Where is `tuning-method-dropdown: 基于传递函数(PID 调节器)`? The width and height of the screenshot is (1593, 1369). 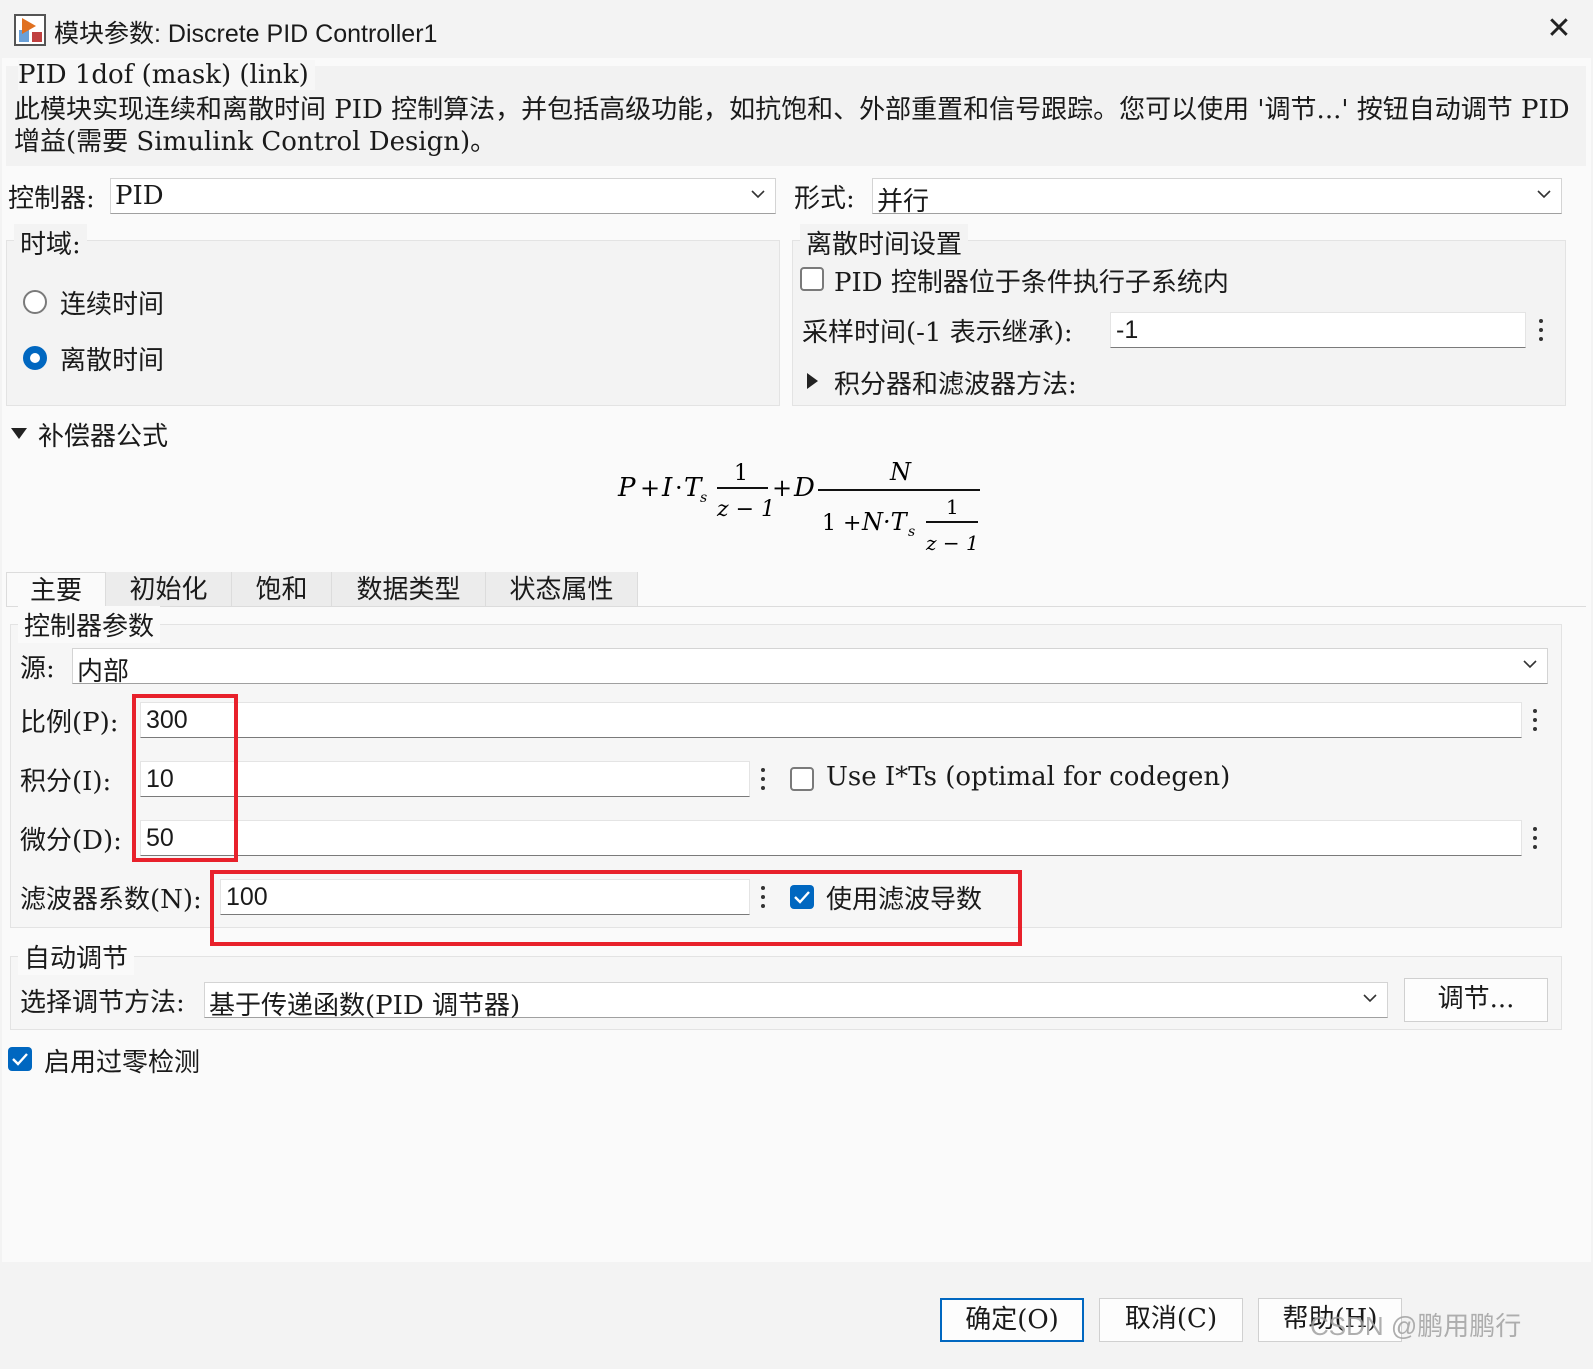 tuning-method-dropdown: 基于传递函数(PID 调节器) is located at coordinates (796, 1001).